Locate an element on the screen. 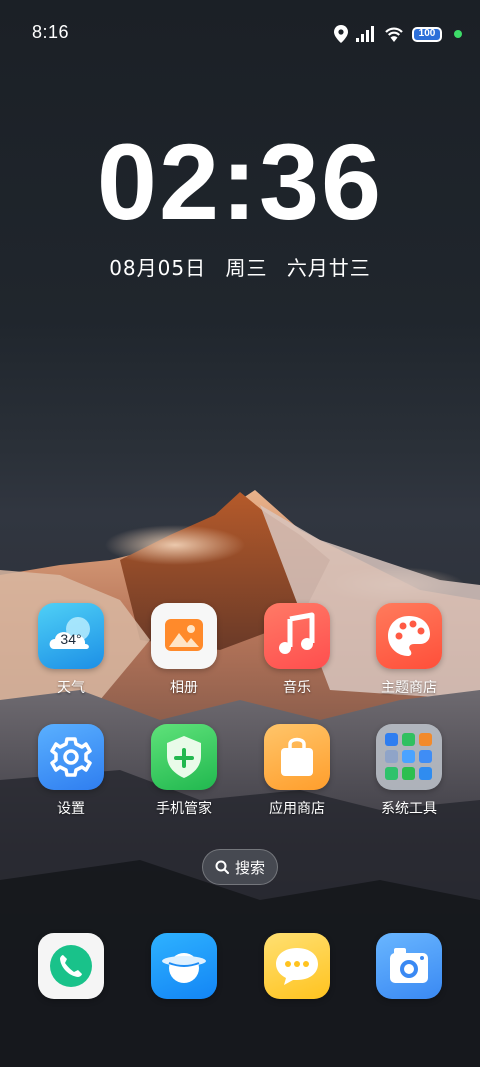 Image resolution: width=480 pixels, height=1067 pixels. dock-phone is located at coordinates (71, 966).